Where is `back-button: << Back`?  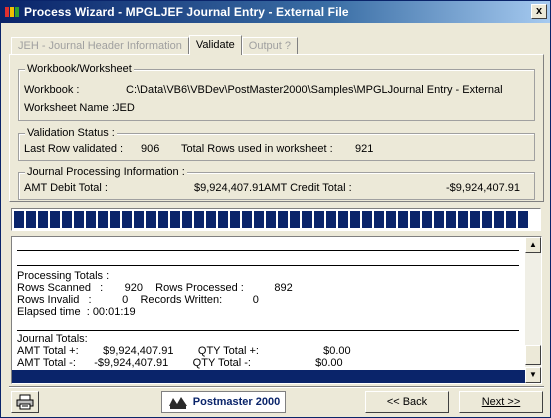
back-button: << Back is located at coordinates (407, 402).